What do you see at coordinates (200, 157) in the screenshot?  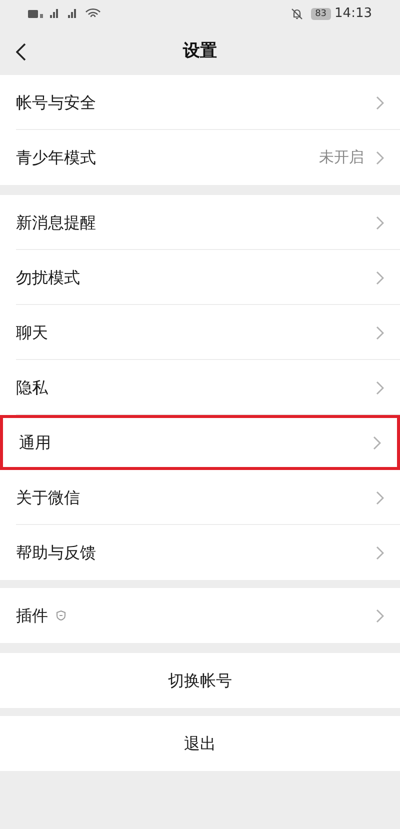 I see `settings-row: 青少年模式 未开启` at bounding box center [200, 157].